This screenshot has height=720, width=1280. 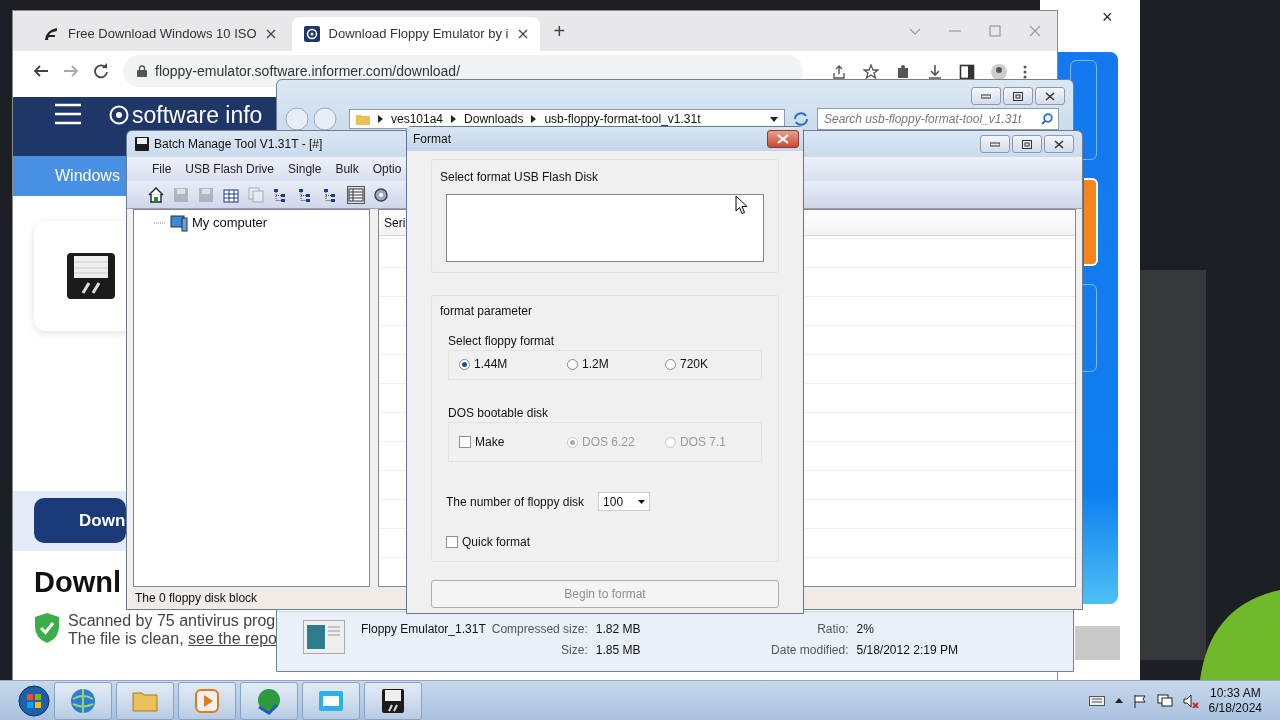 What do you see at coordinates (1096, 700) in the screenshot?
I see `keyboard-icon` at bounding box center [1096, 700].